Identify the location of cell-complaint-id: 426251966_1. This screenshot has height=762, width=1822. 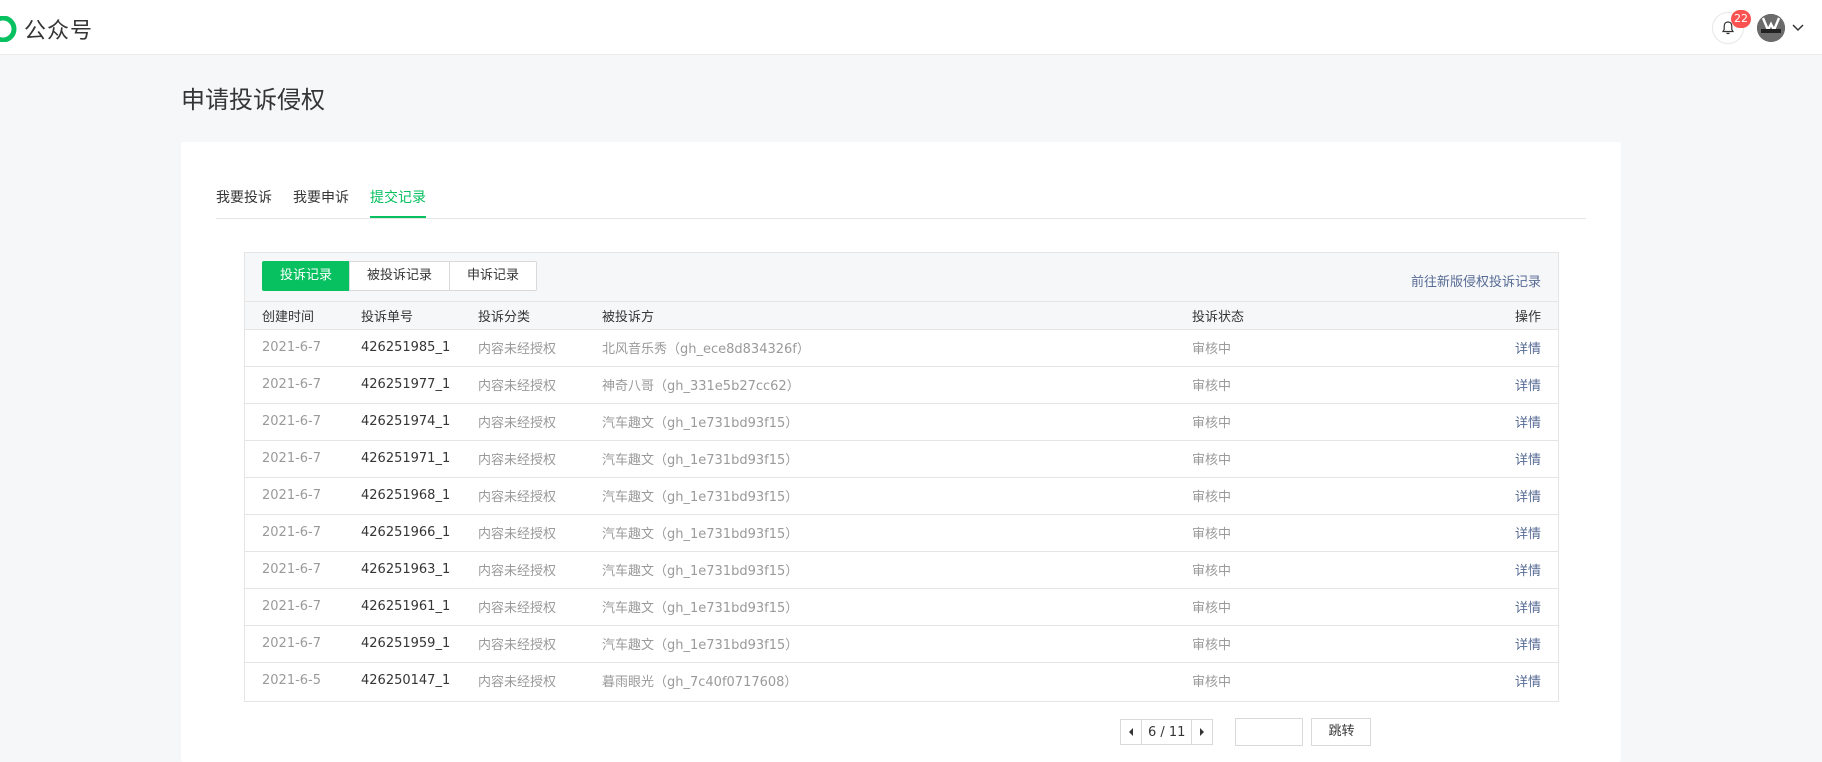
(419, 533).